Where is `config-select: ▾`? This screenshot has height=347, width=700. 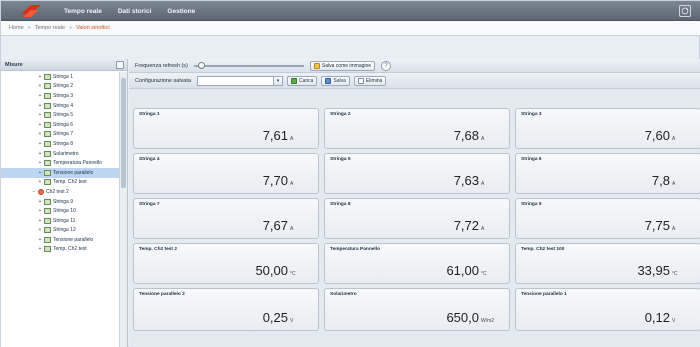
config-select: ▾ is located at coordinates (239, 80).